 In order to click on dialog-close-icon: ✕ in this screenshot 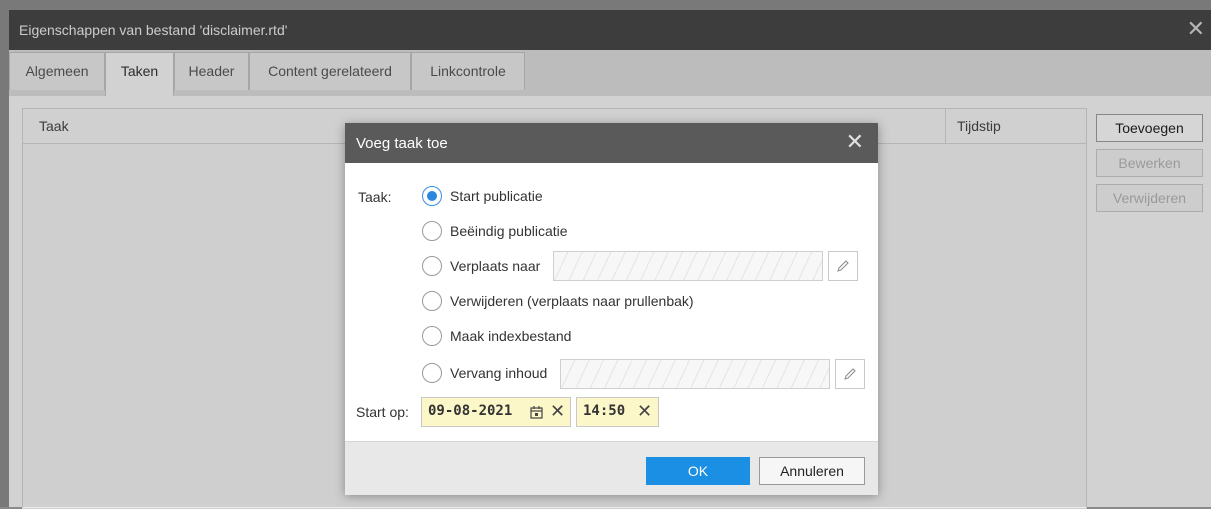, I will do `click(855, 142)`.